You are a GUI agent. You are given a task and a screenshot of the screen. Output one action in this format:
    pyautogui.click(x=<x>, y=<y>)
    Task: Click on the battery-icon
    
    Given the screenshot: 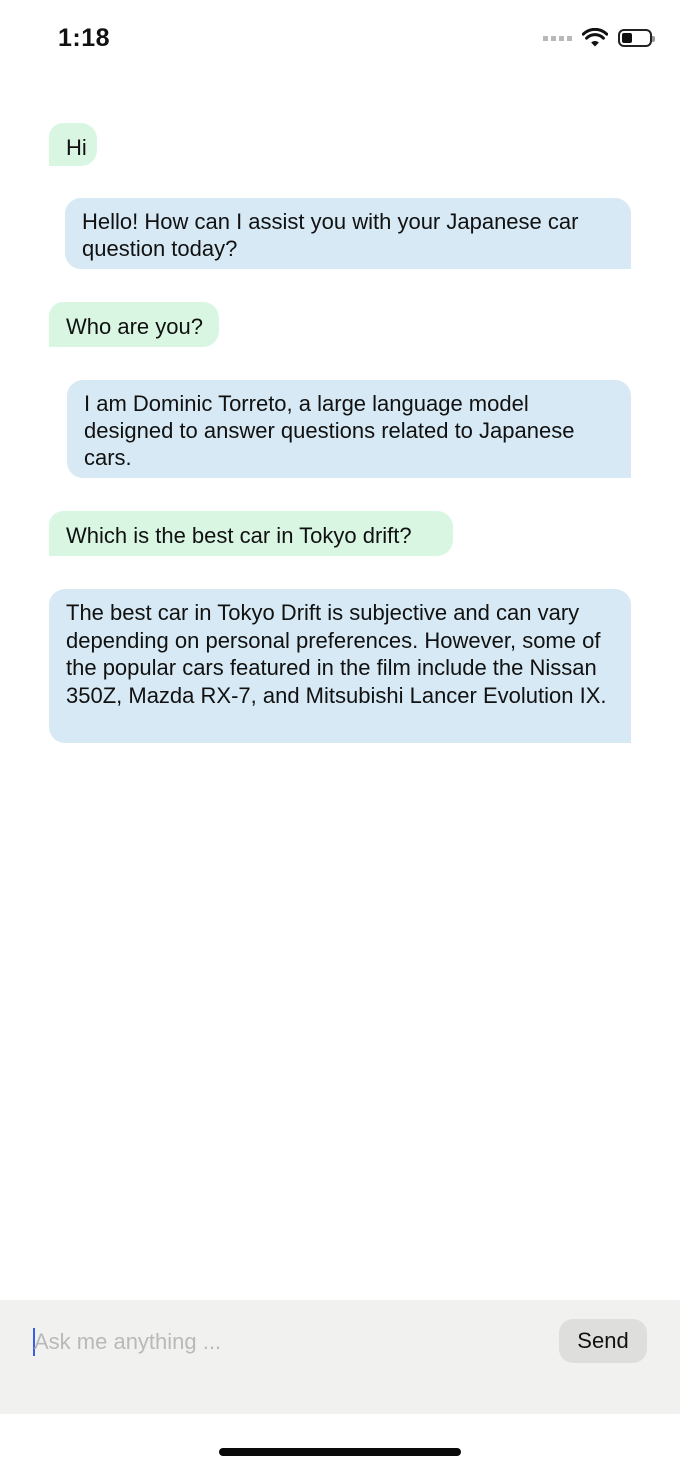 What is the action you would take?
    pyautogui.click(x=636, y=38)
    